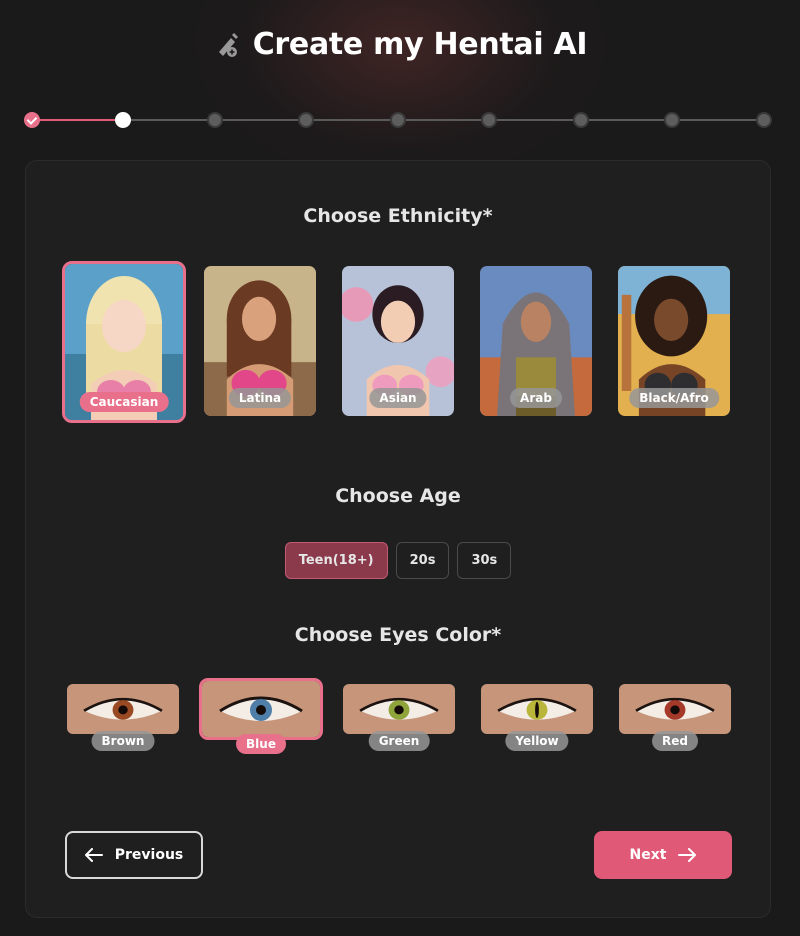 This screenshot has height=936, width=800. What do you see at coordinates (399, 741) in the screenshot?
I see `eye-color-label: Green` at bounding box center [399, 741].